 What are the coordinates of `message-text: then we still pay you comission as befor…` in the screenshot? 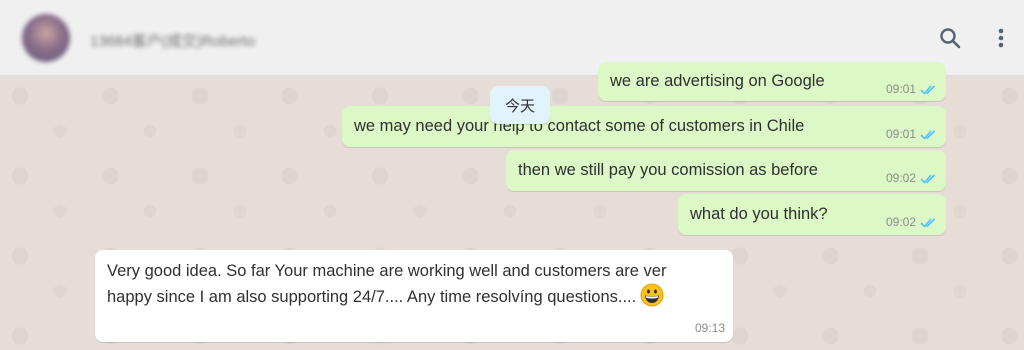 It's located at (668, 170).